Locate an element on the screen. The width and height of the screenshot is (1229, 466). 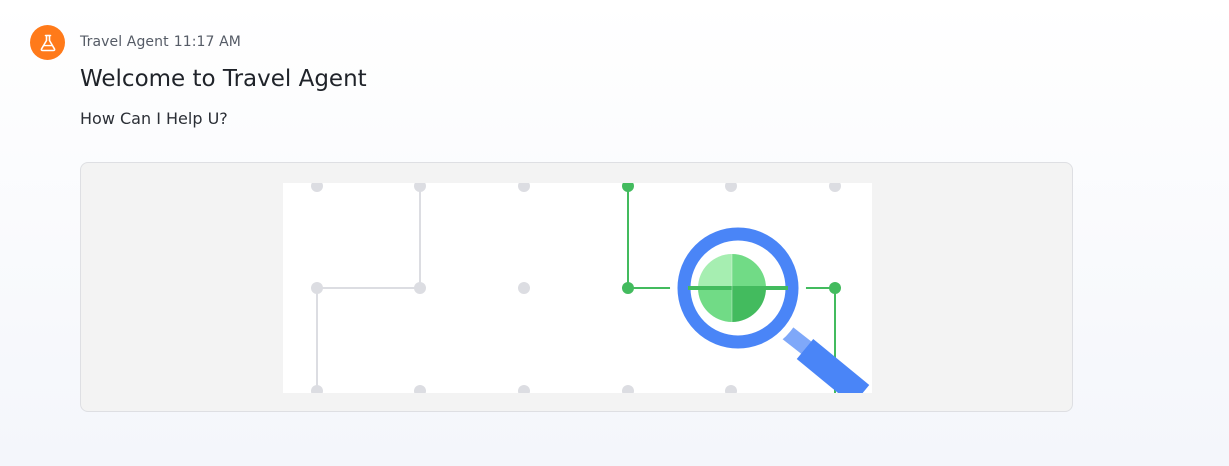
message-meta: Travel Agent 11:17 AM is located at coordinates (160, 42).